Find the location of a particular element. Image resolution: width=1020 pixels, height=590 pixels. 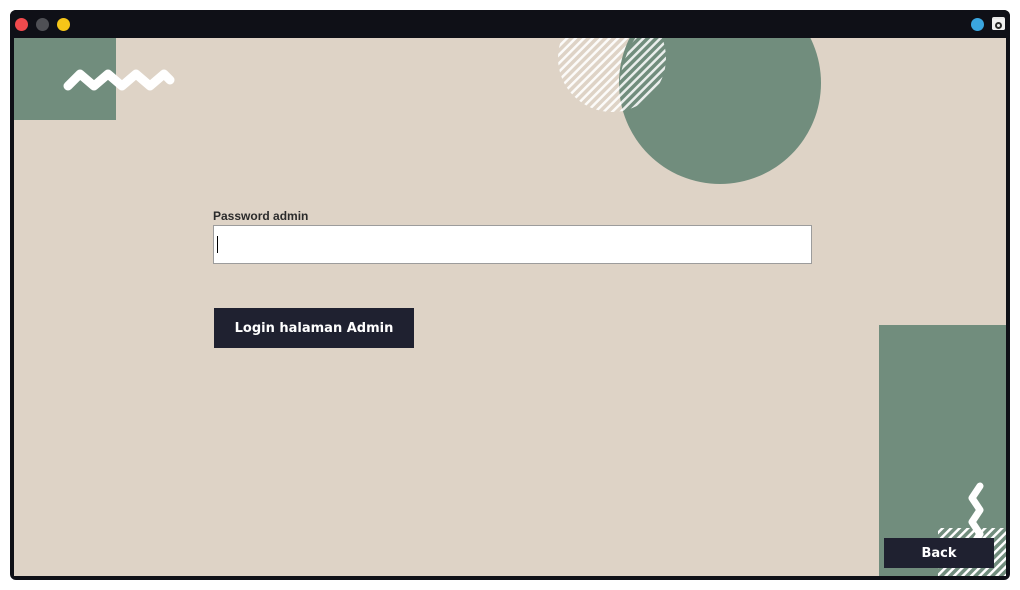

minimize-window-button is located at coordinates (42, 24).